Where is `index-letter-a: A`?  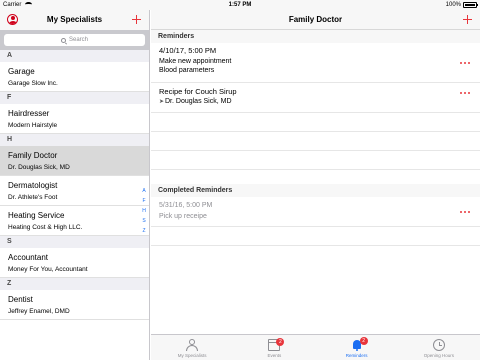
index-letter-a: A is located at coordinates (144, 191).